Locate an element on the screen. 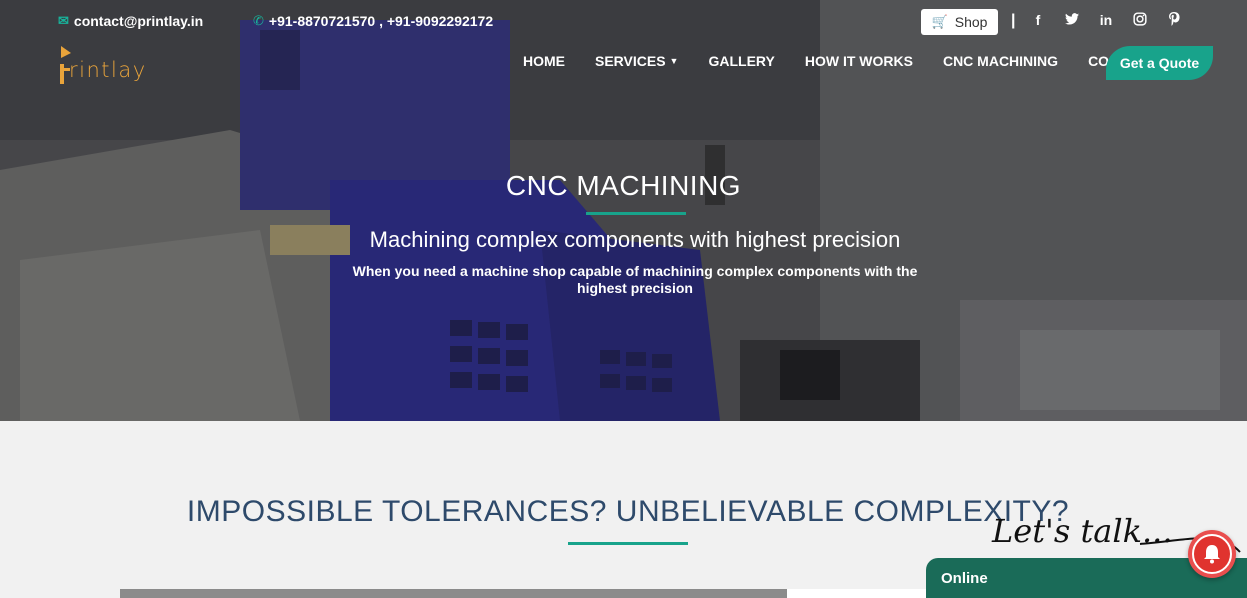  cart-icon: 🛒 is located at coordinates (939, 21).